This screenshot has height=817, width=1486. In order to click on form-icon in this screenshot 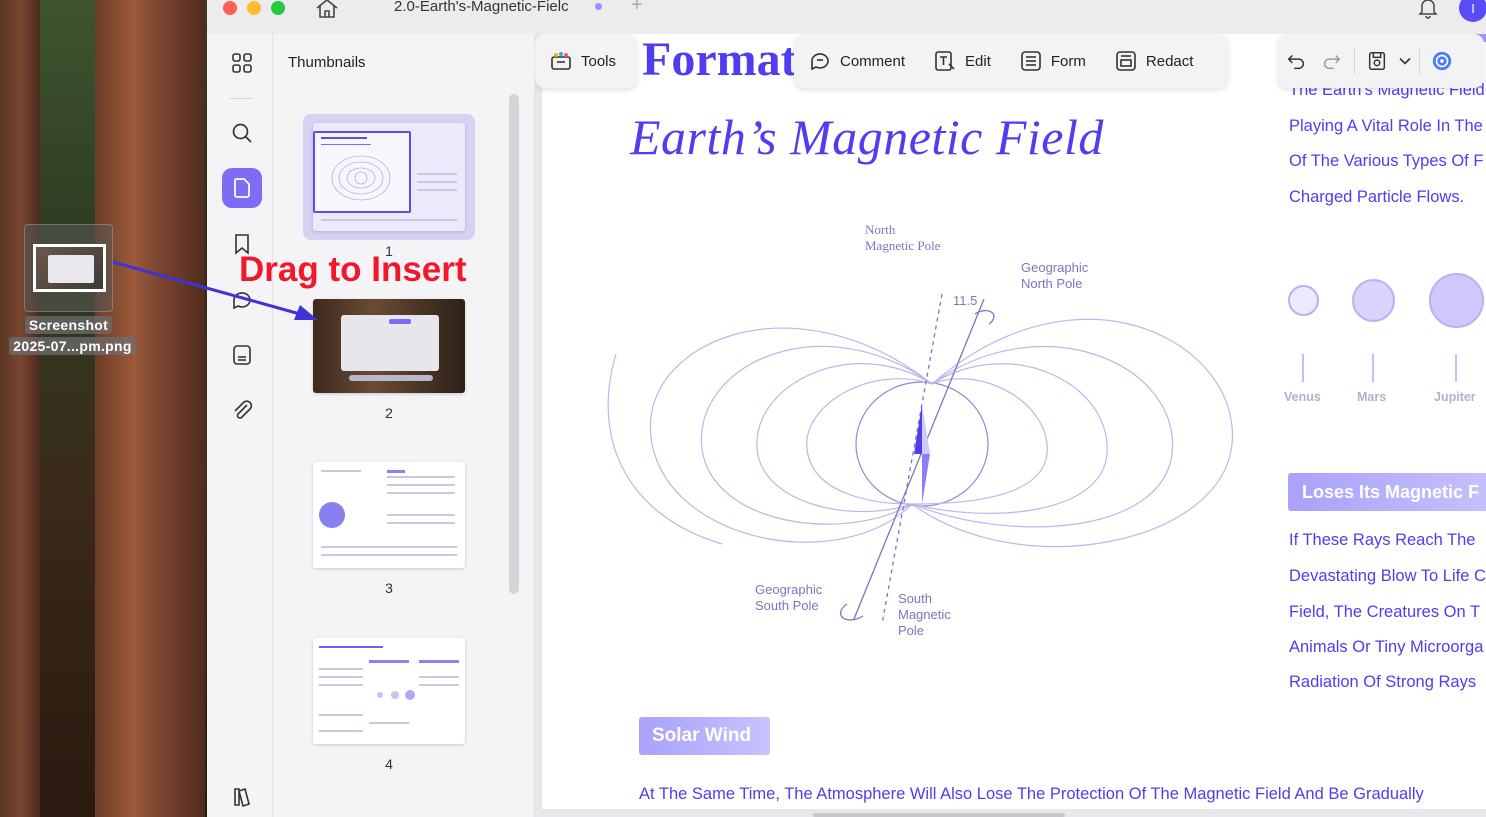, I will do `click(1031, 61)`.